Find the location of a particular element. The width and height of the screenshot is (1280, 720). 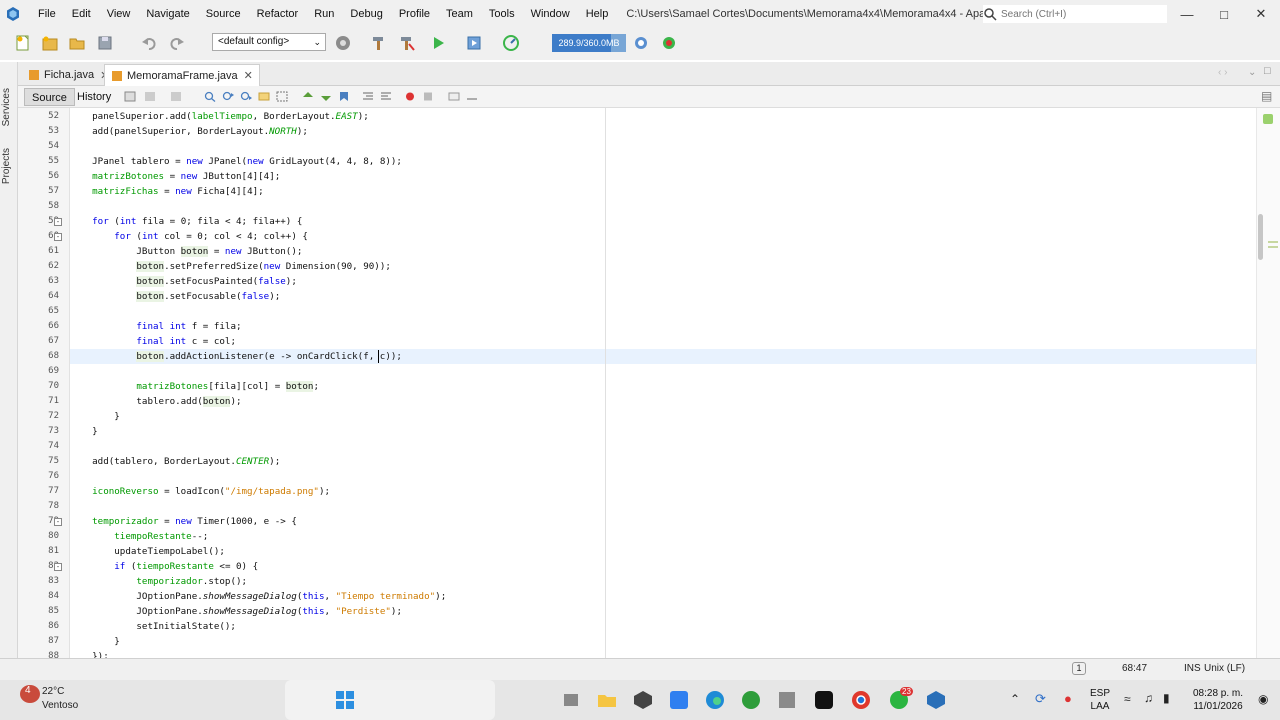

uncomment-icon is located at coordinates (472, 96).